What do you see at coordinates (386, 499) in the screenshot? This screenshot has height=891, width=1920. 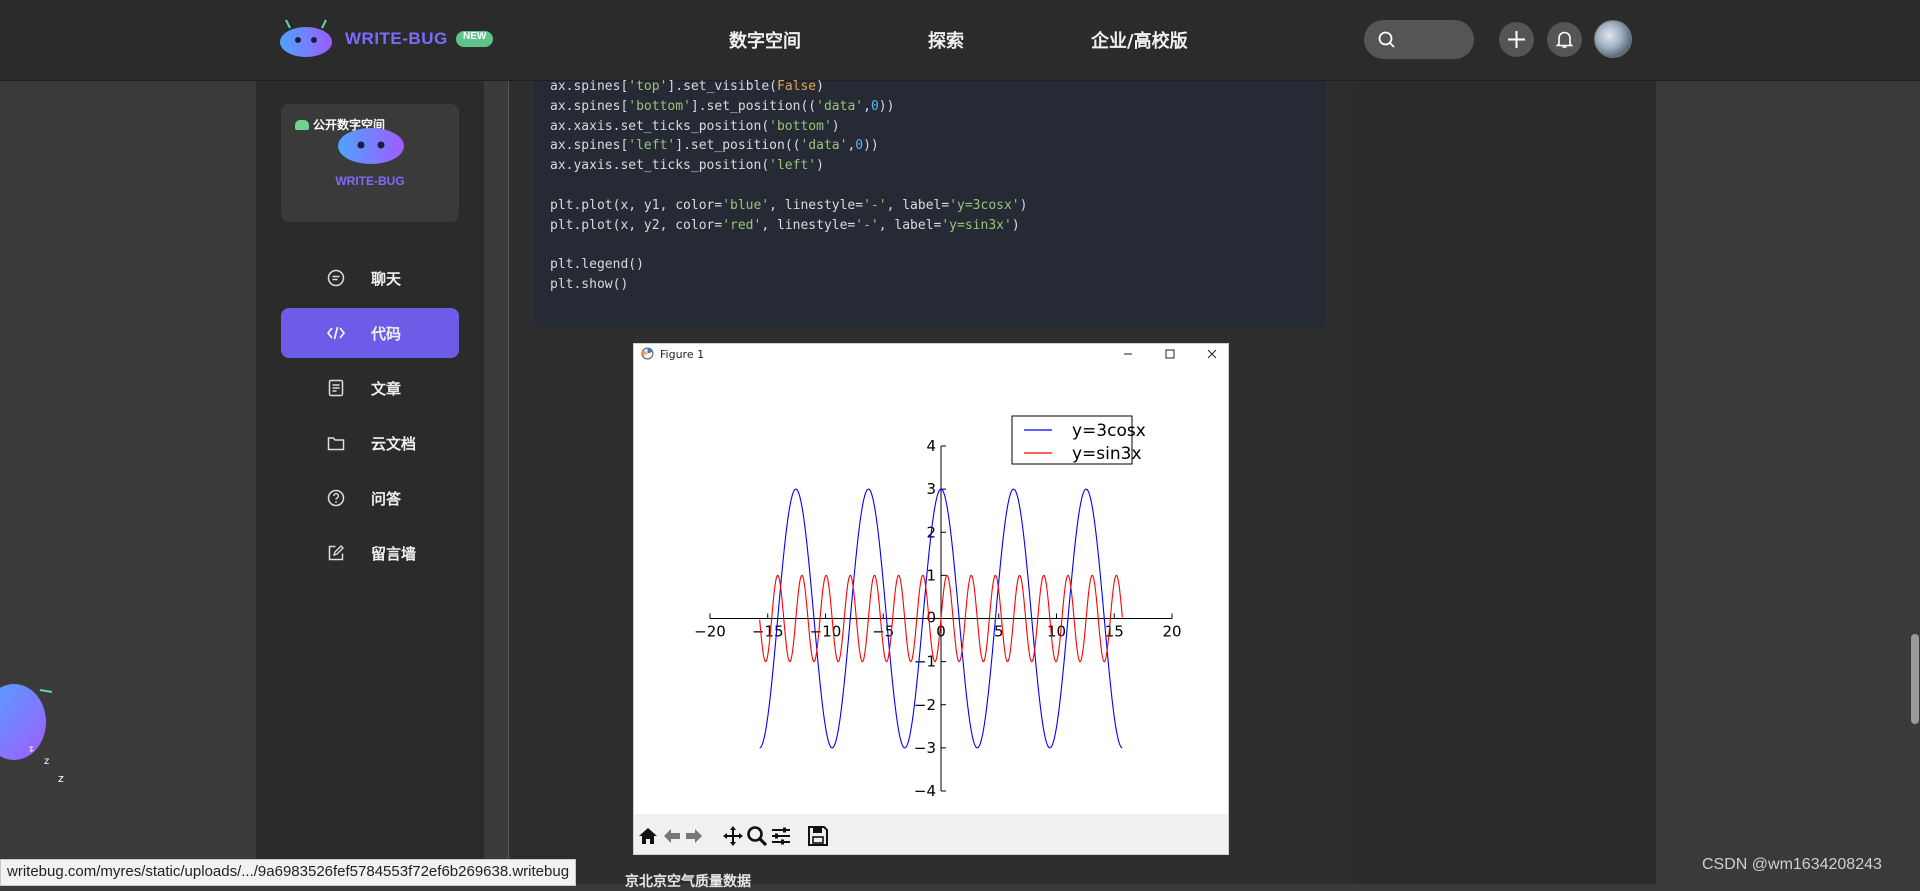 I see `sidebar-item-label: 问答` at bounding box center [386, 499].